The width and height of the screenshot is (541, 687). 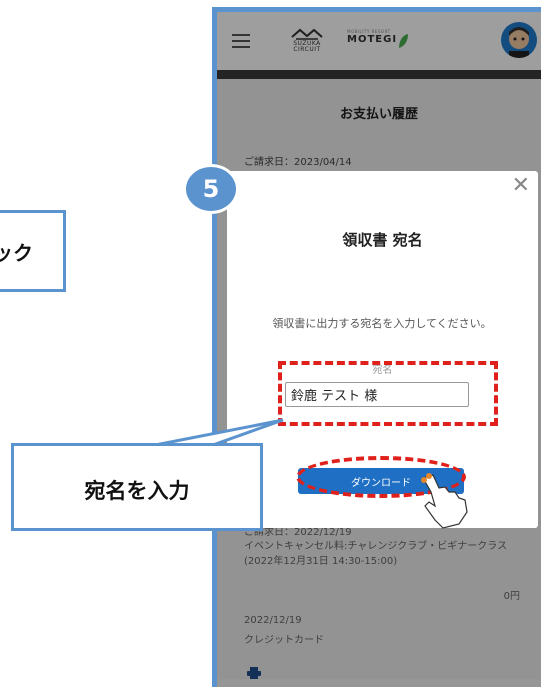 I want to click on cursor-hand-icon, so click(x=444, y=501).